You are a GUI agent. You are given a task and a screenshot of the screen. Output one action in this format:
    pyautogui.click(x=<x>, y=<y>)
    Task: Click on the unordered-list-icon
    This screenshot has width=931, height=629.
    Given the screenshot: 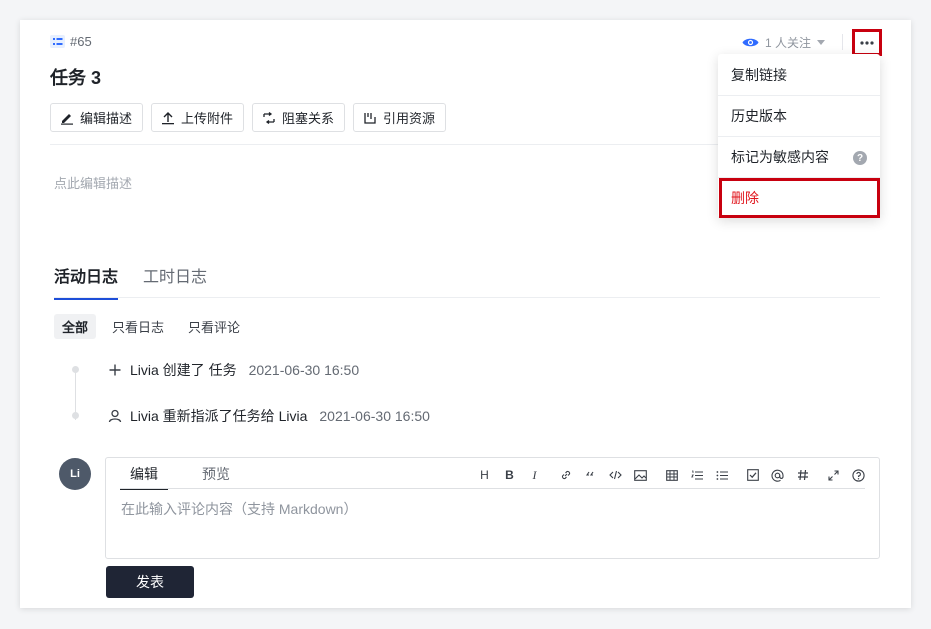 What is the action you would take?
    pyautogui.click(x=722, y=475)
    